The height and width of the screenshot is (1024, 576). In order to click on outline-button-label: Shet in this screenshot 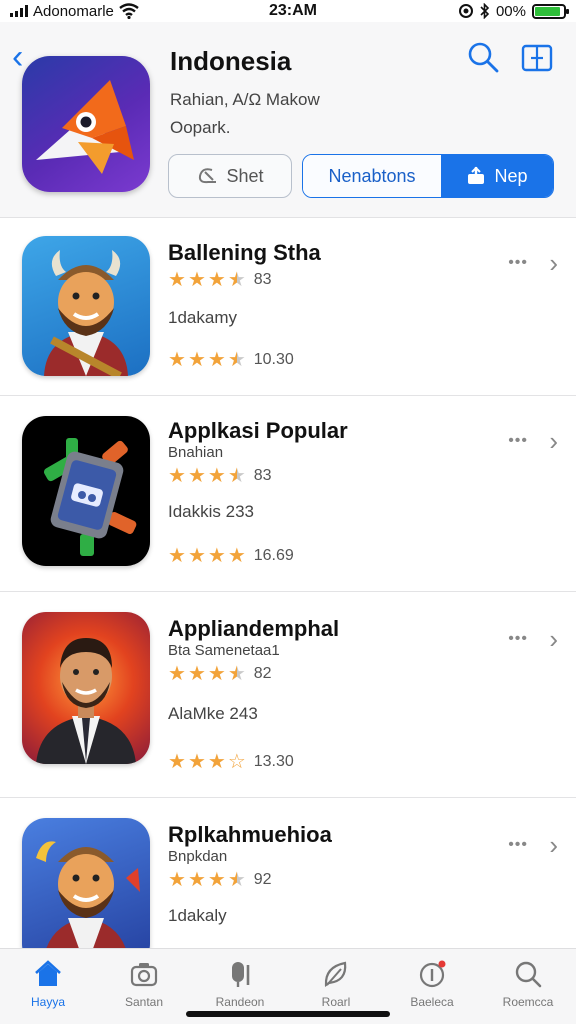, I will do `click(245, 175)`.